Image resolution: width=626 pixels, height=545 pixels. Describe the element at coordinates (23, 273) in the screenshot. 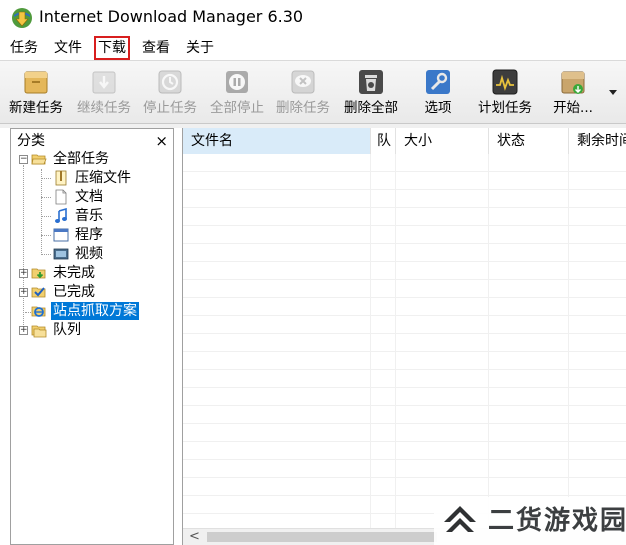

I see `expand-unfinished: +` at that location.